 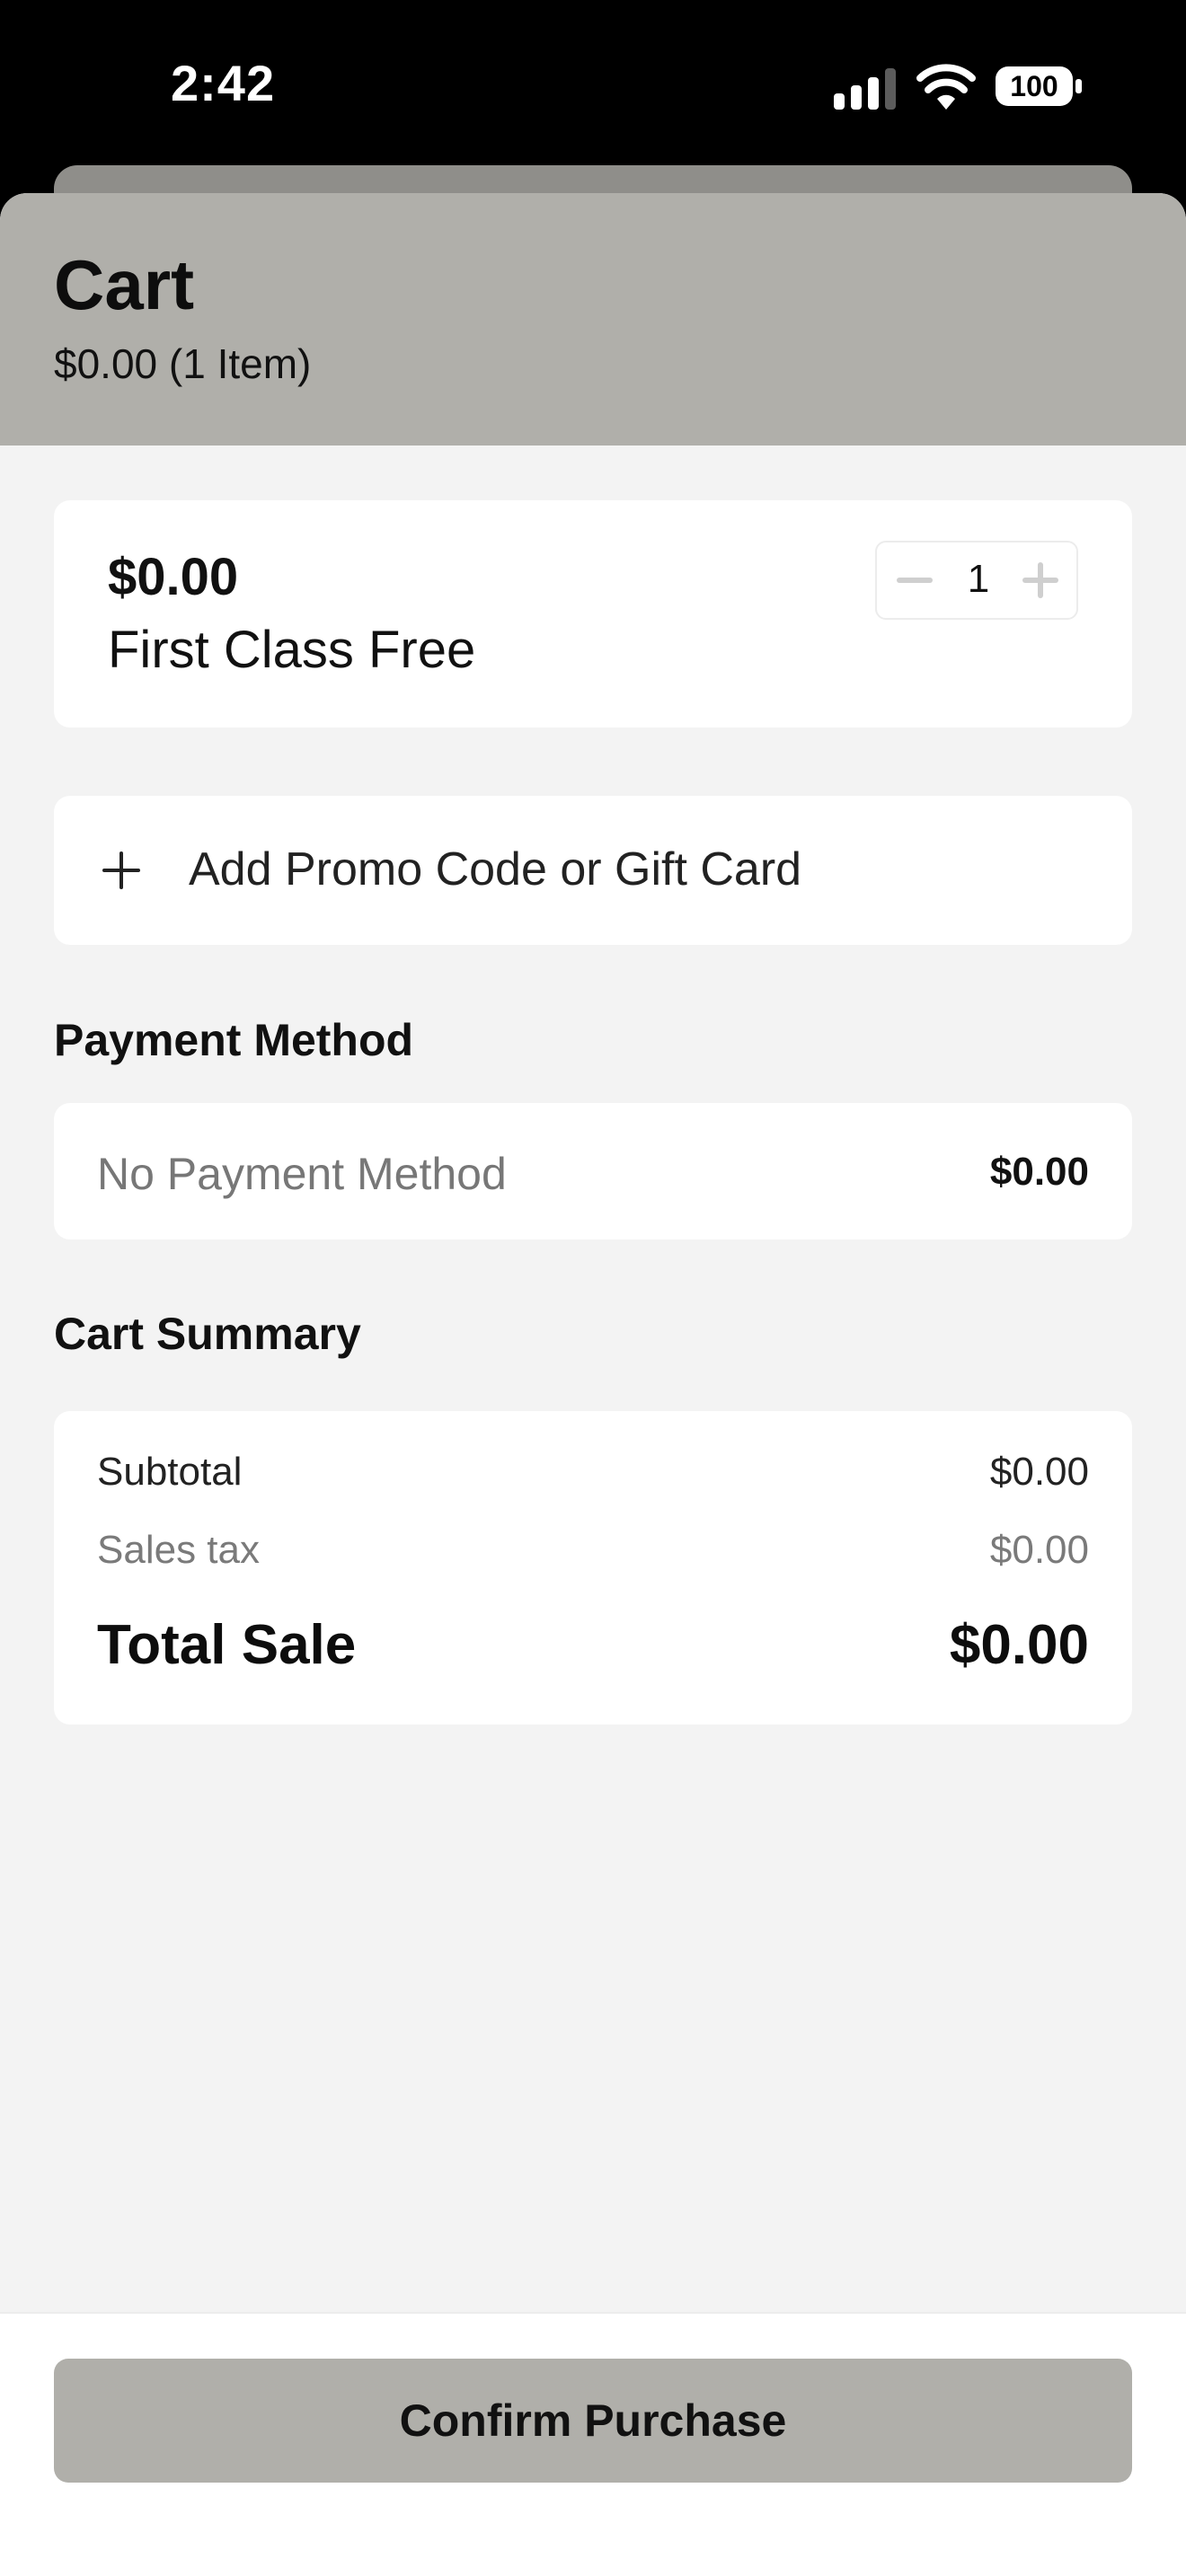 I want to click on status-bar: 2:42 100, so click(x=593, y=85).